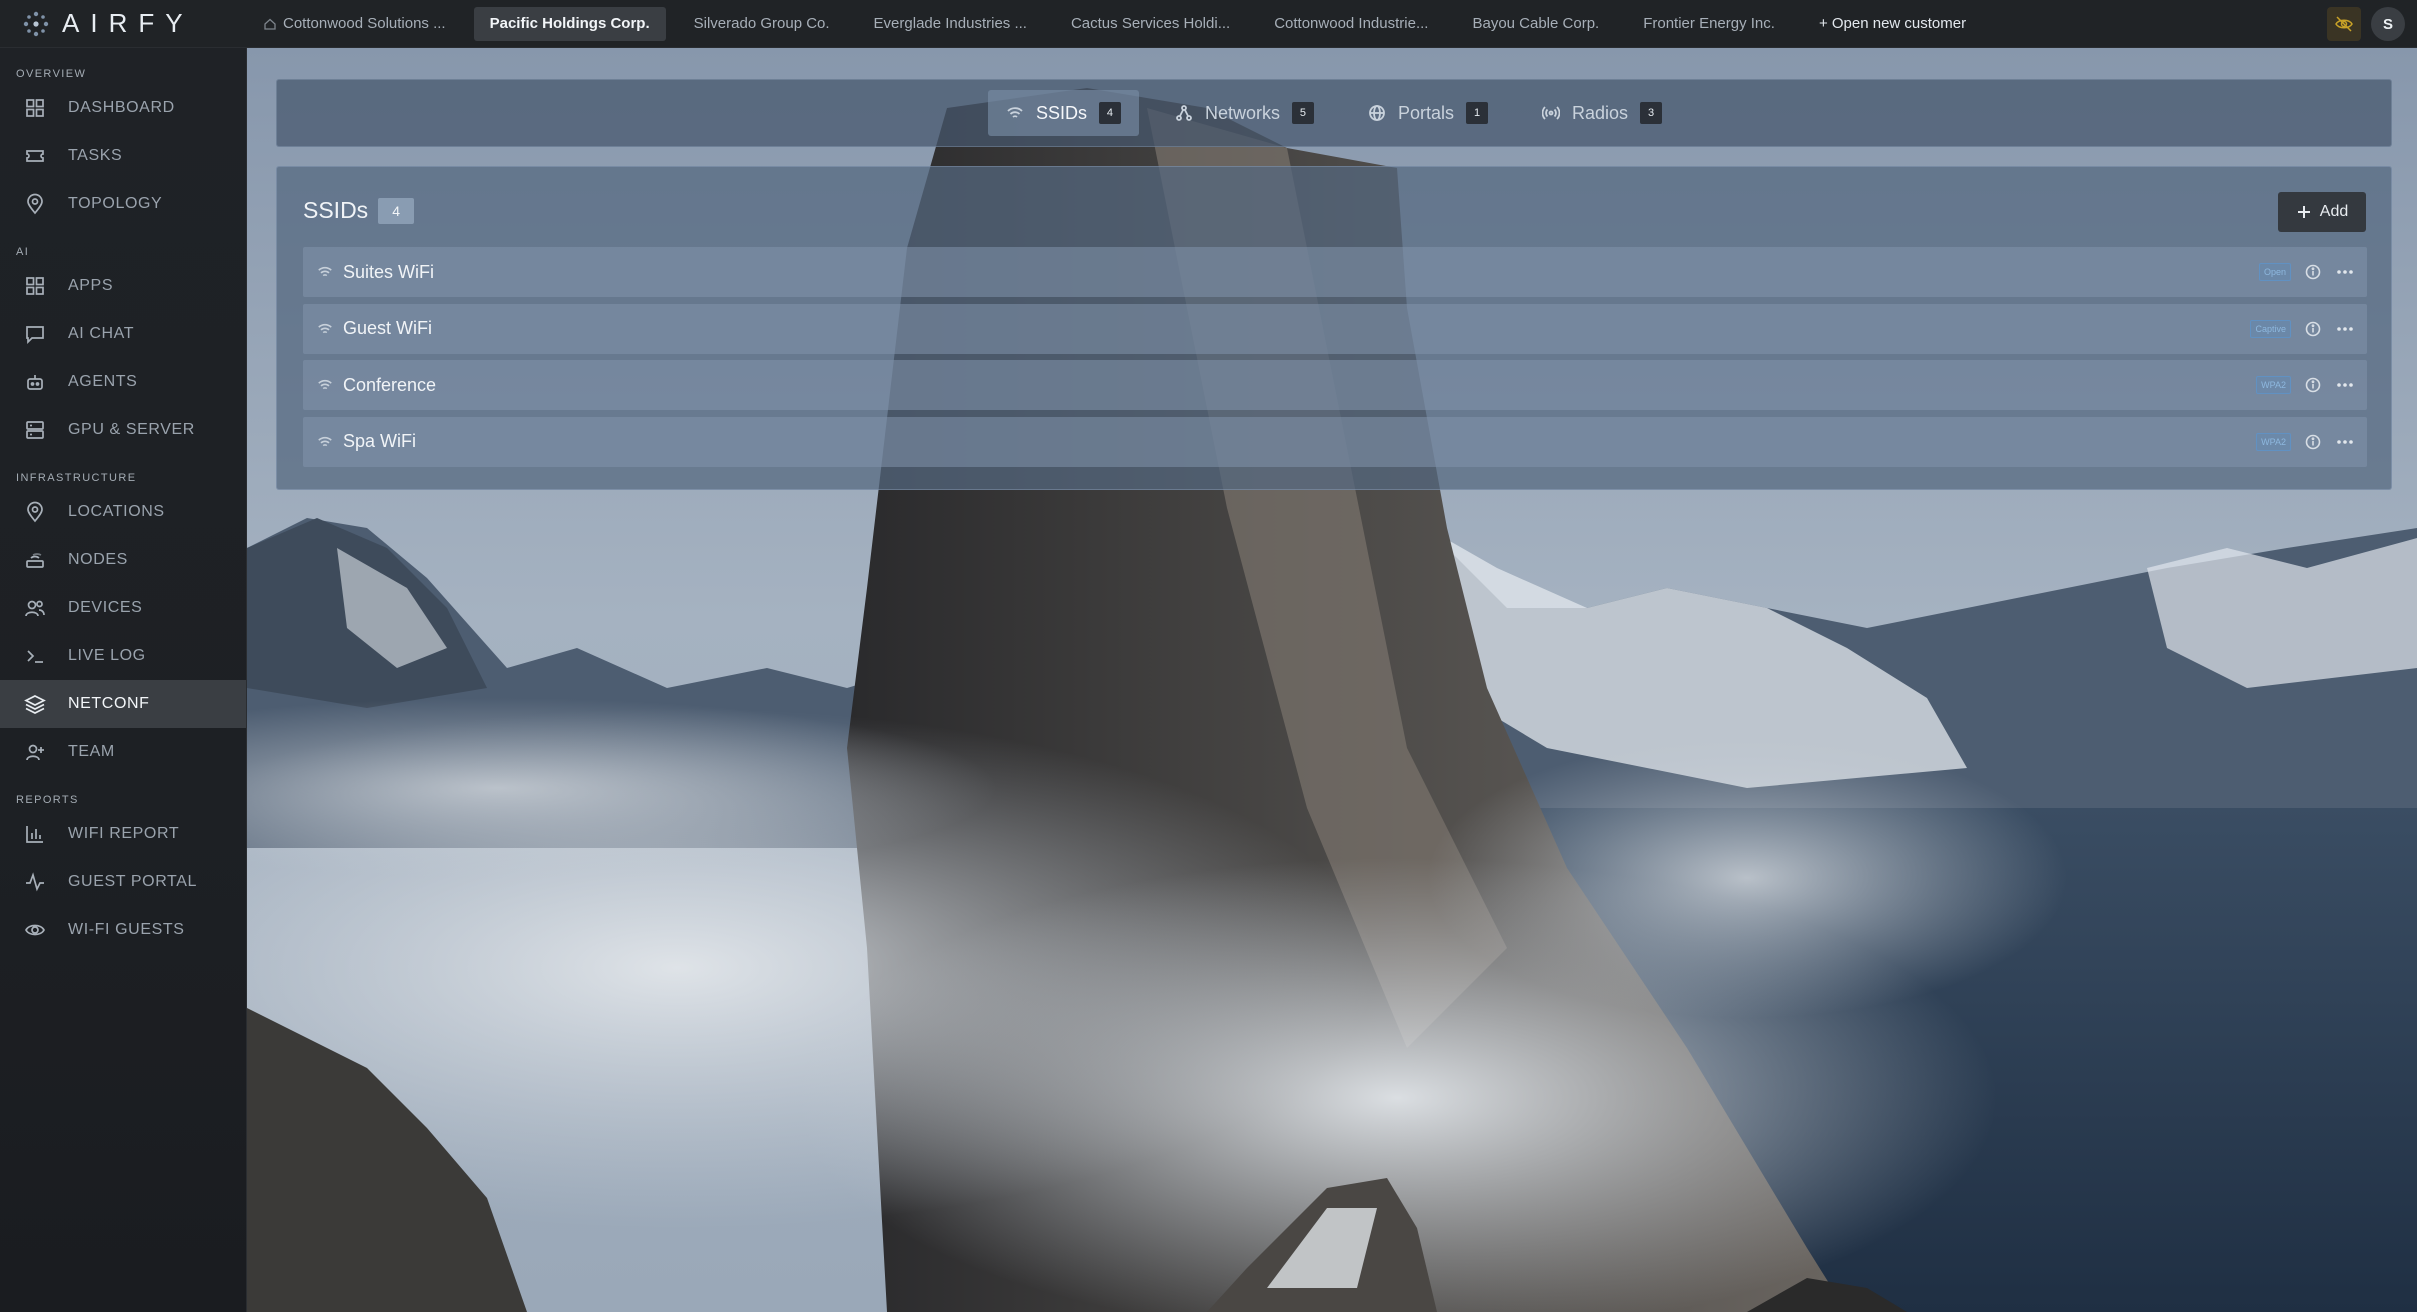 The height and width of the screenshot is (1312, 2417). I want to click on sidebar-item-tasks: TASKS, so click(123, 156).